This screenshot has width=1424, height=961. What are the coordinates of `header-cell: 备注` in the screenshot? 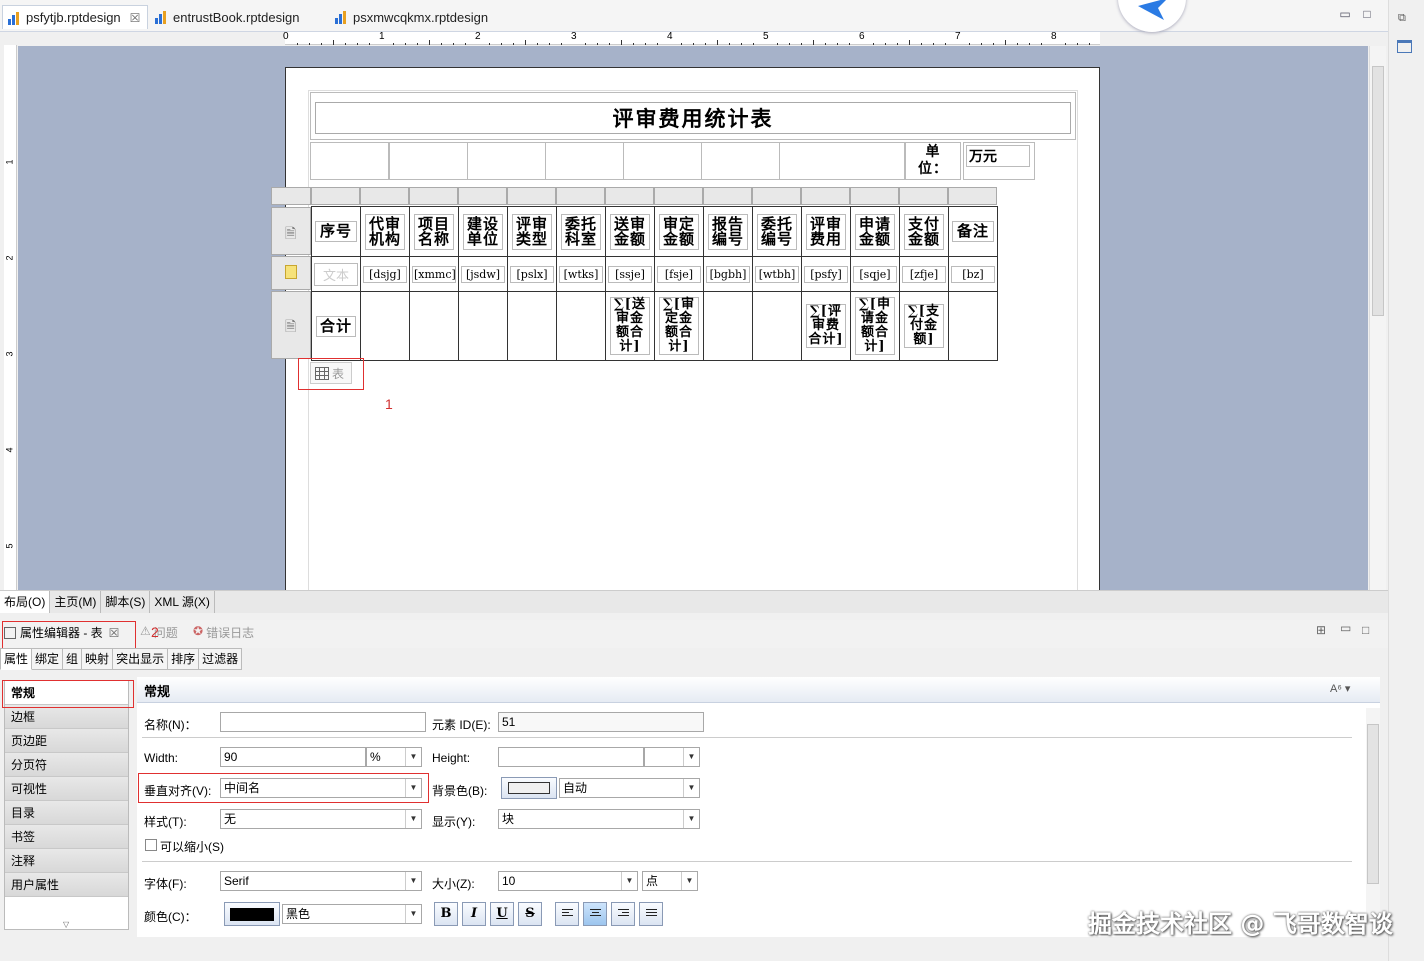 It's located at (973, 231).